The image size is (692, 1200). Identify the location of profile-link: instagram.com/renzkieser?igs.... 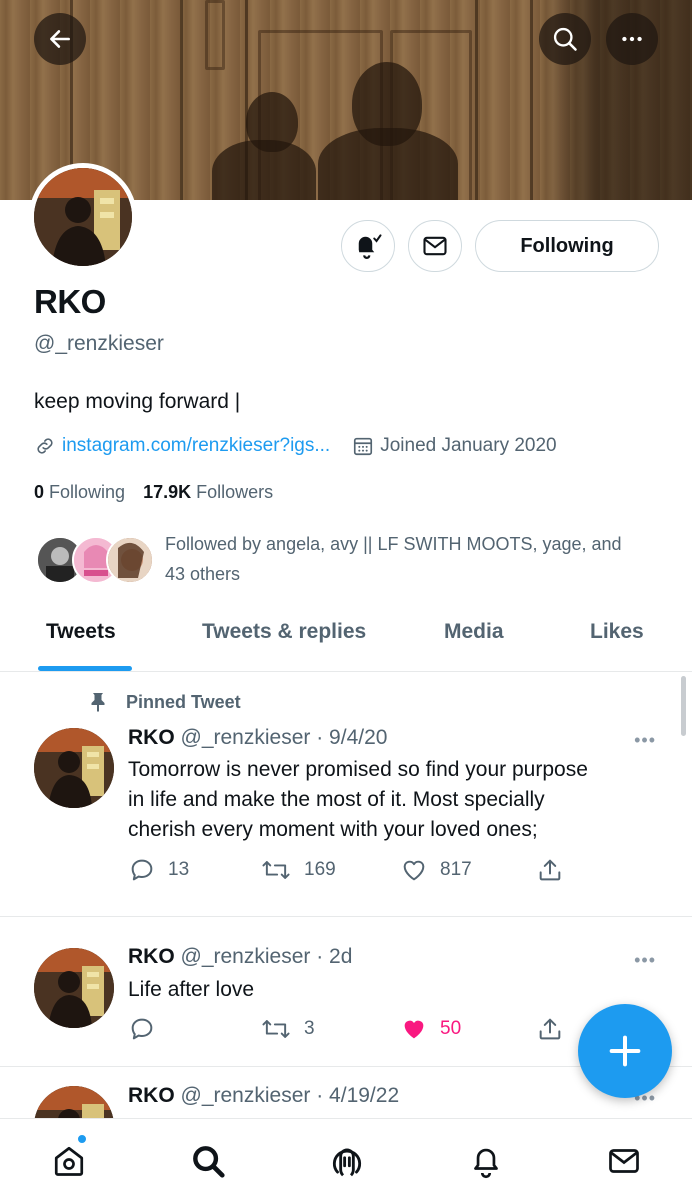
(196, 446).